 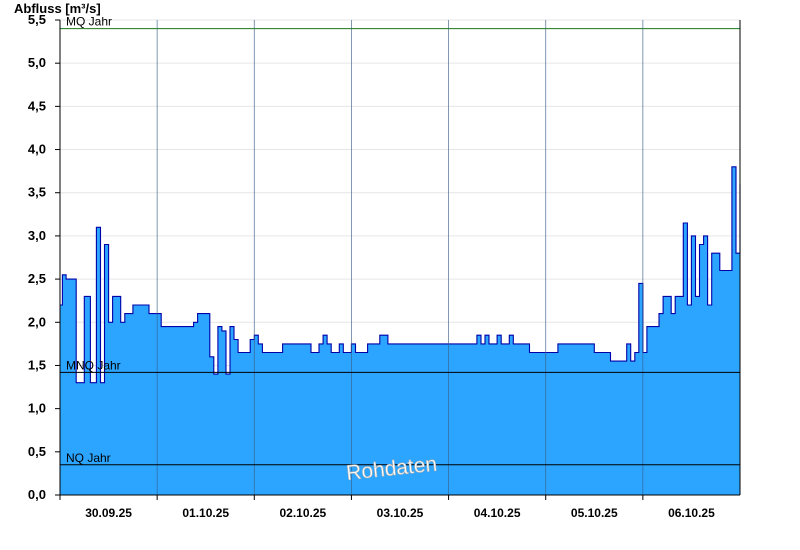 I want to click on y-axis-ticks: 0,00,51,01,52,02,53,03,54,04,55,05,5, so click(x=44, y=257).